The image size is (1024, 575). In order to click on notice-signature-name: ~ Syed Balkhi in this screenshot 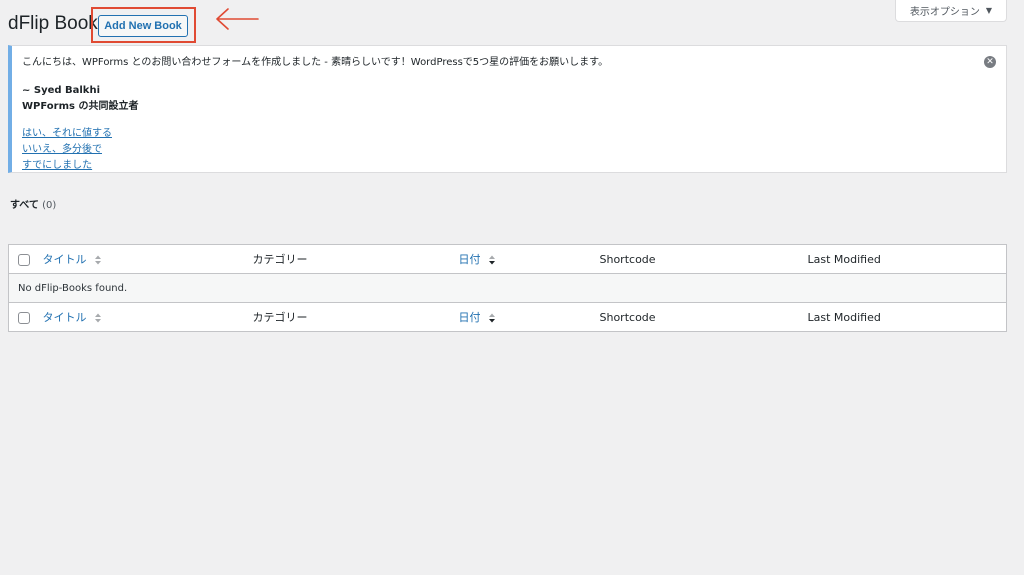, I will do `click(61, 90)`.